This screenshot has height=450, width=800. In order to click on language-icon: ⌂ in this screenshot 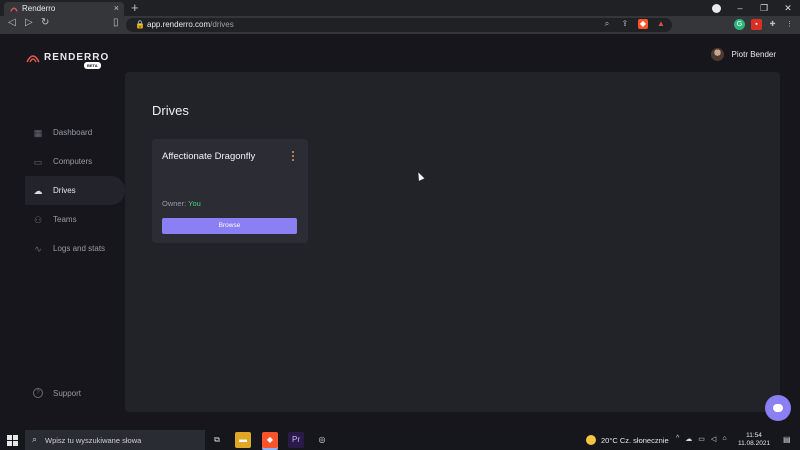, I will do `click(724, 439)`.